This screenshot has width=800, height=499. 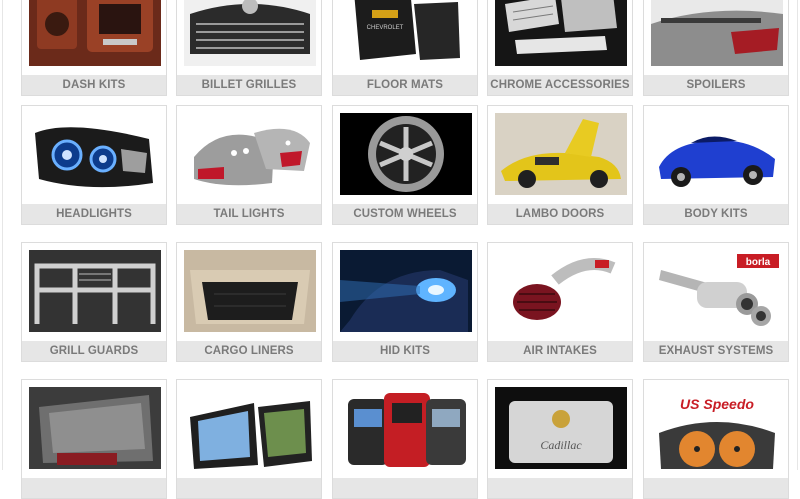 I want to click on category-card-license-plates: Cadillac, so click(x=560, y=439).